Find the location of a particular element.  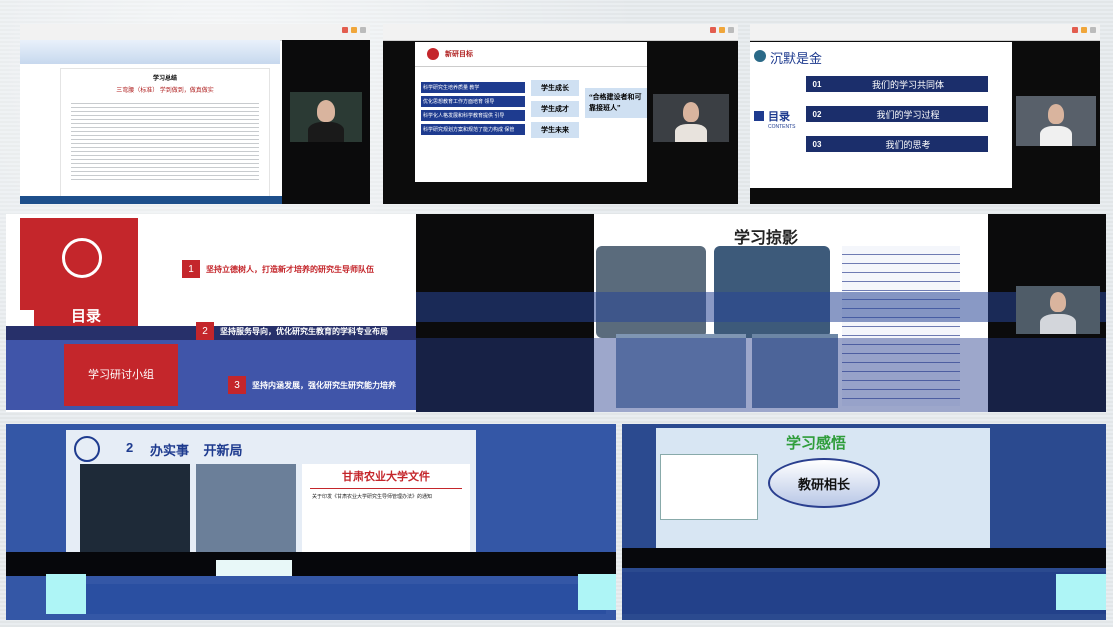

mini-slide-thumbnail is located at coordinates (709, 487).